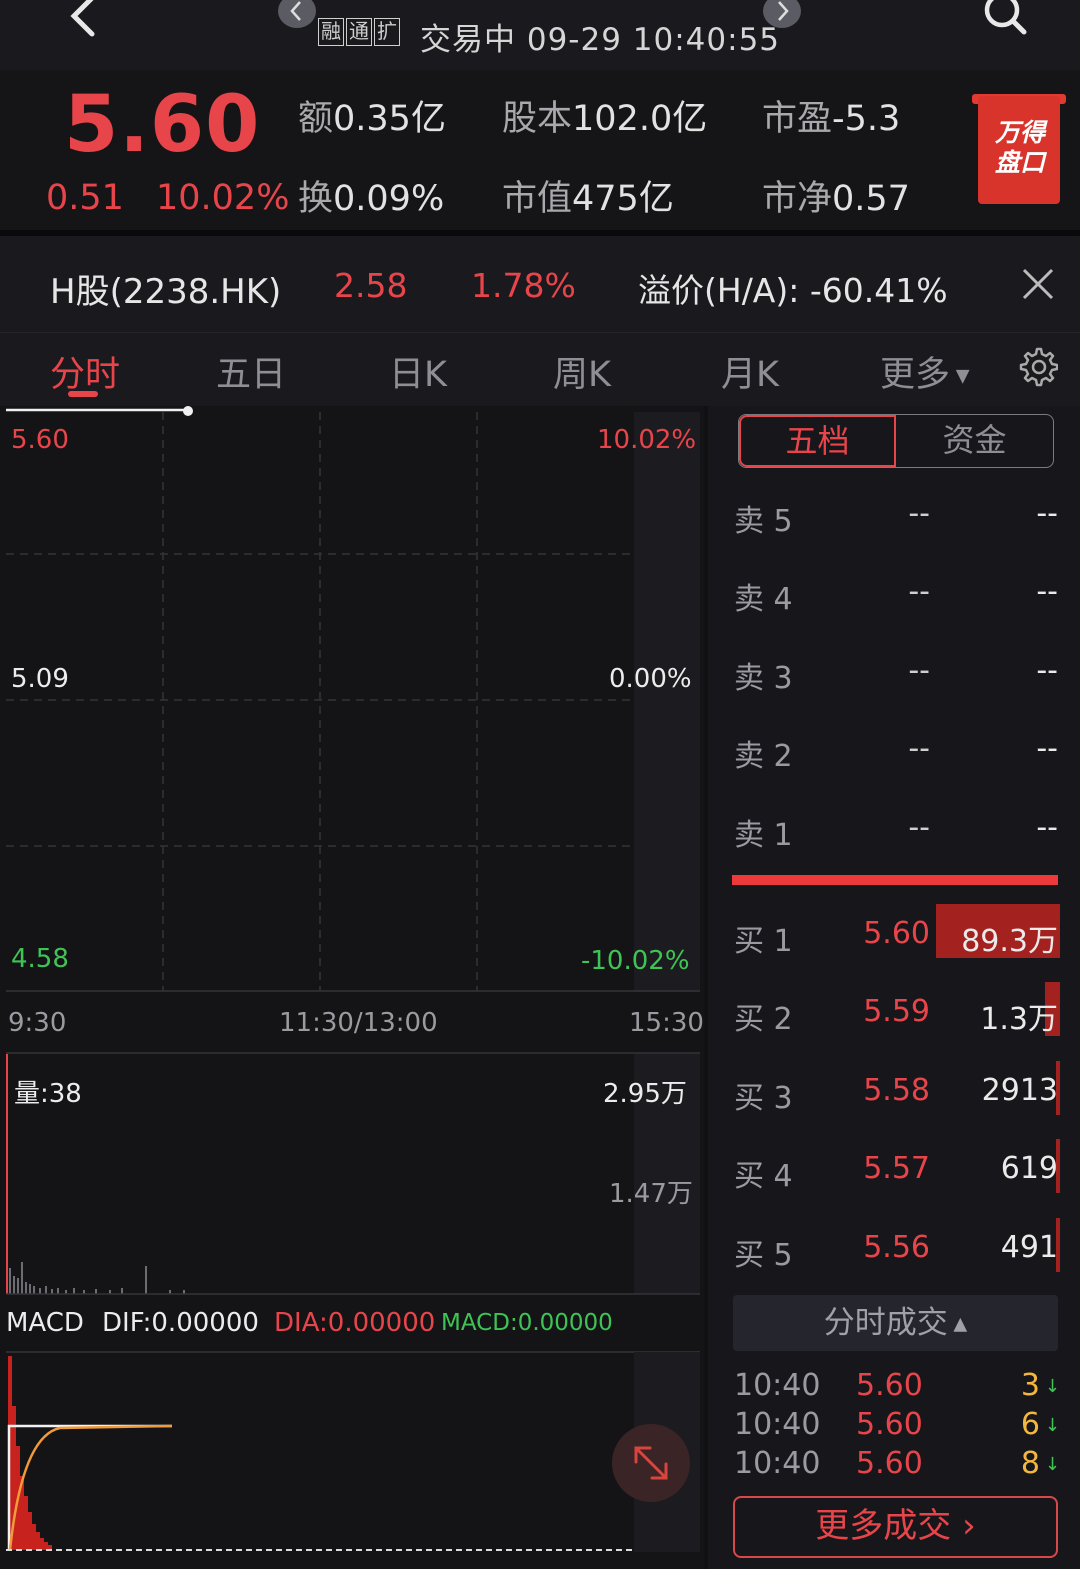 The height and width of the screenshot is (1569, 1080). I want to click on pct-label-top: 10.02%, so click(647, 440).